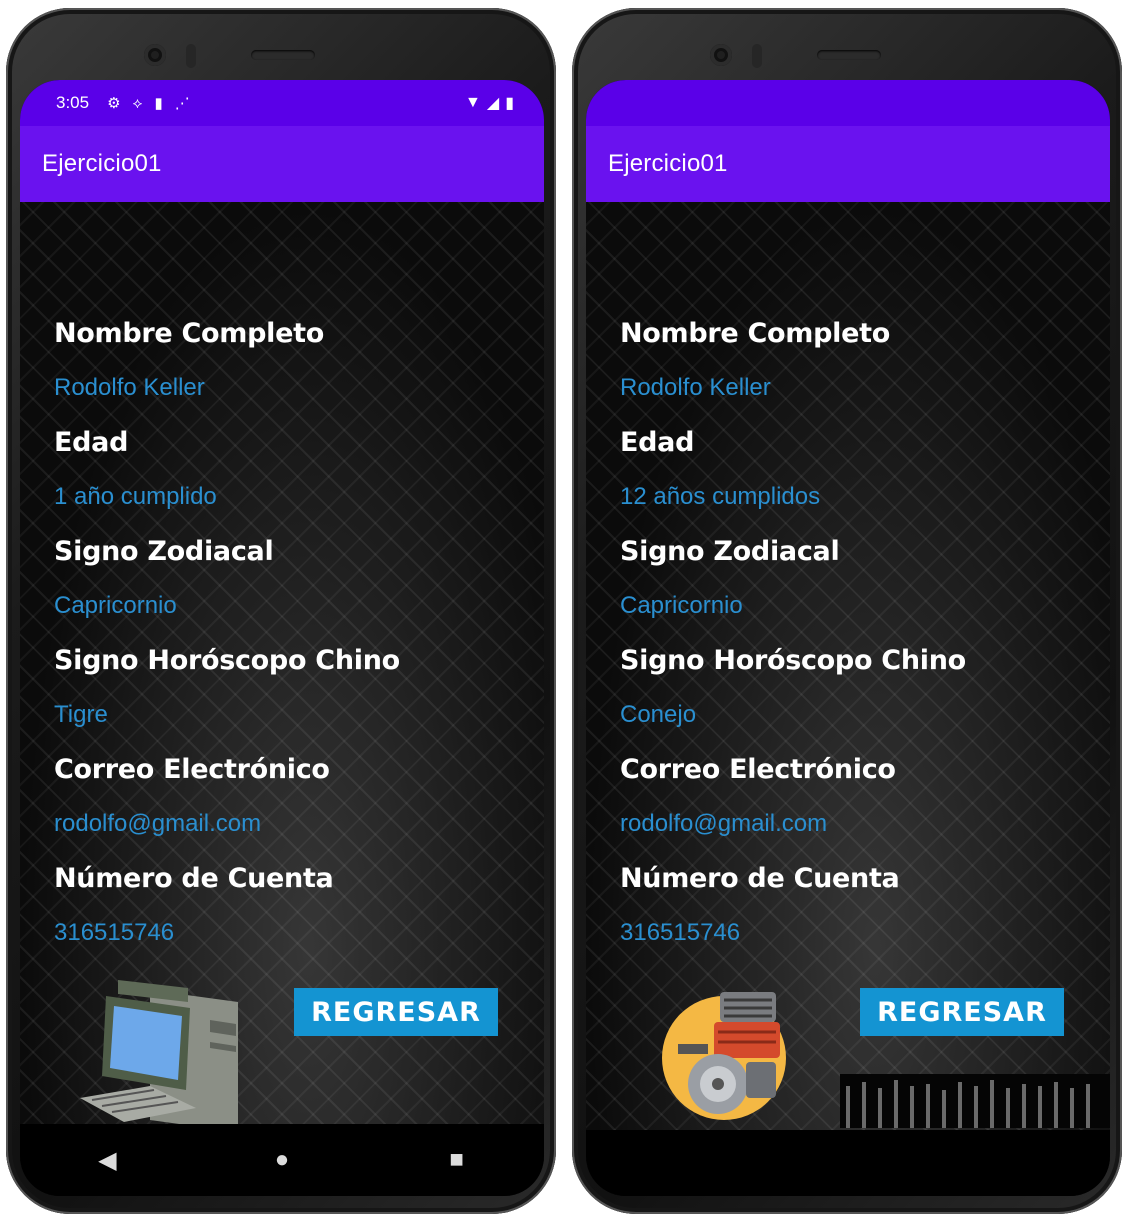 Image resolution: width=1130 pixels, height=1218 pixels. I want to click on value-horoscopo-chino: Conejo, so click(658, 714).